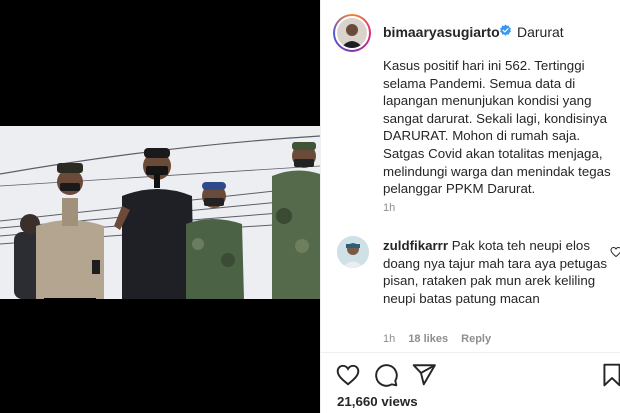  Describe the element at coordinates (505, 30) in the screenshot. I see `verified-badge-icon` at that location.